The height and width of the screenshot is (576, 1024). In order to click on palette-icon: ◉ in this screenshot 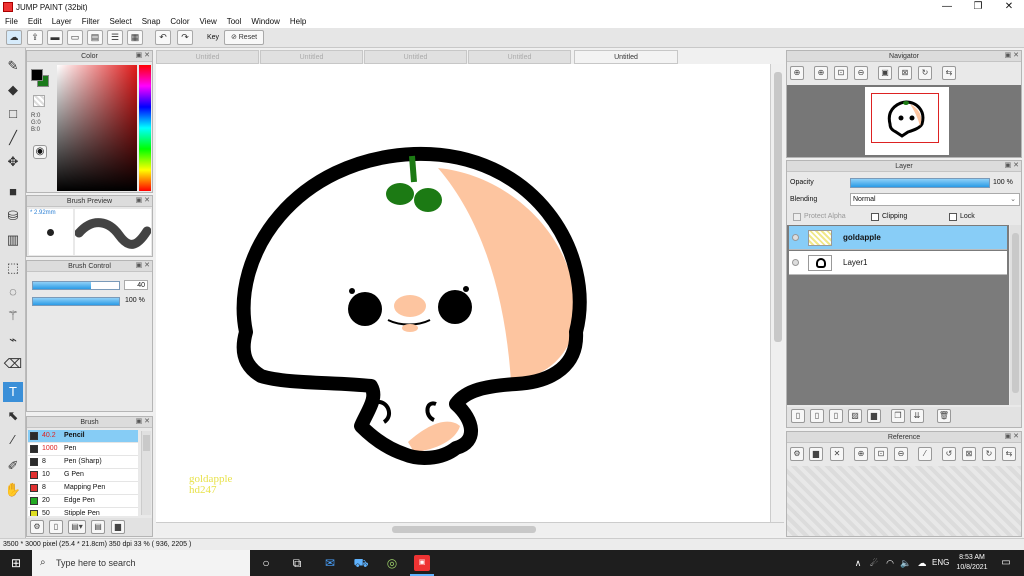, I will do `click(40, 152)`.